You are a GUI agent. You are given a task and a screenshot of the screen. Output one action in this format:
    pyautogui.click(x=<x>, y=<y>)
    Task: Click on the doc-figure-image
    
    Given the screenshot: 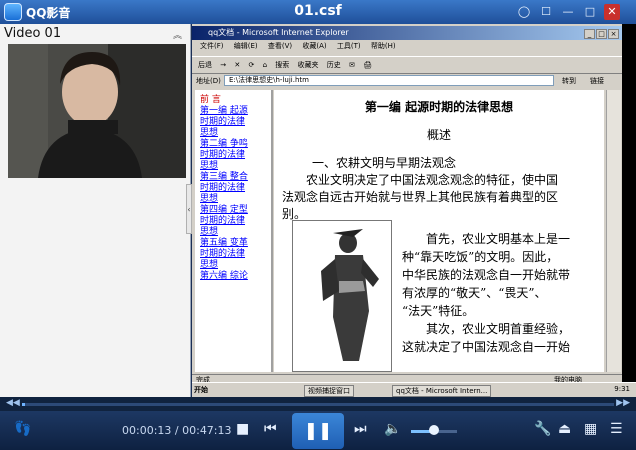 What is the action you would take?
    pyautogui.click(x=342, y=296)
    